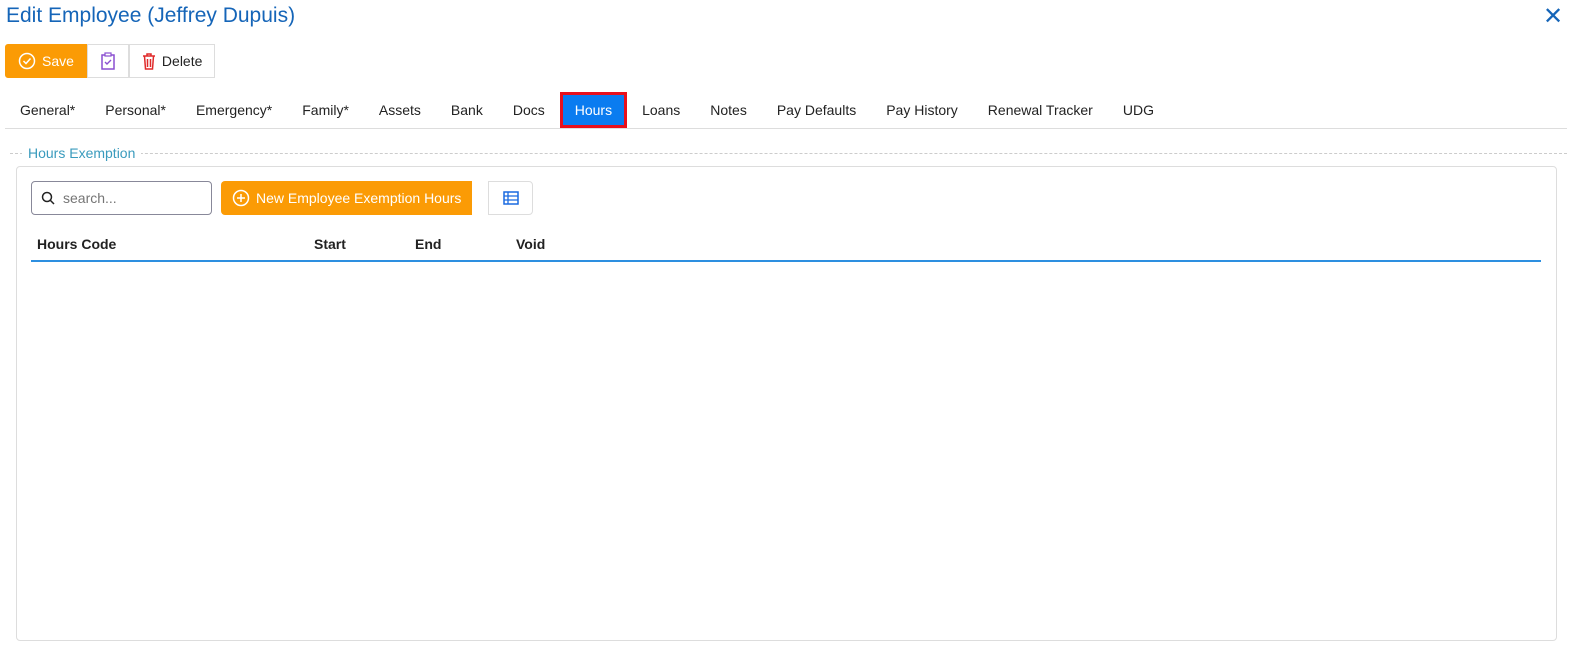 The width and height of the screenshot is (1577, 655). I want to click on tab-emergency: Emergency*, so click(234, 110).